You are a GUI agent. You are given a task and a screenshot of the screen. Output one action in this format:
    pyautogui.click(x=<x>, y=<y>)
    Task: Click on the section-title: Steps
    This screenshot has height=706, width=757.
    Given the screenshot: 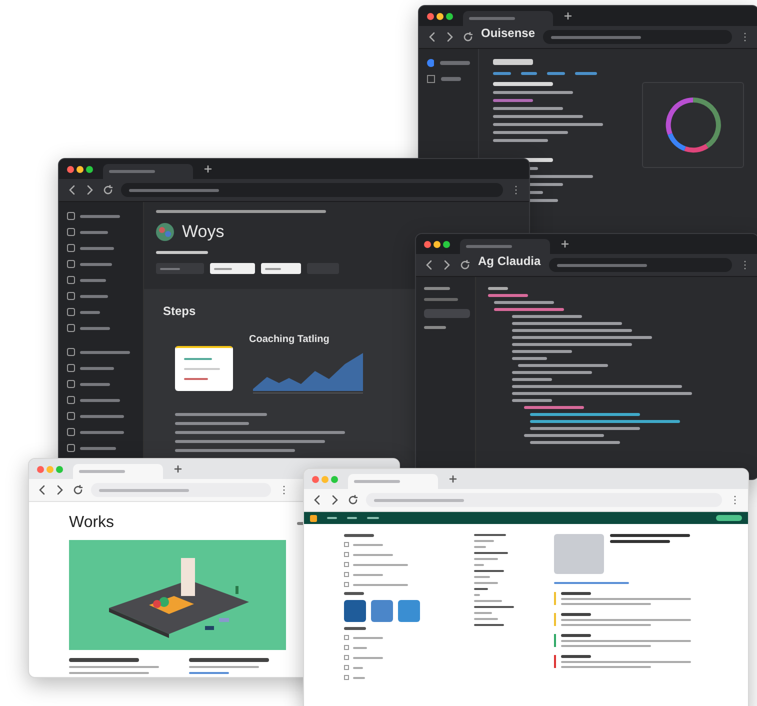 What is the action you would take?
    pyautogui.click(x=179, y=311)
    